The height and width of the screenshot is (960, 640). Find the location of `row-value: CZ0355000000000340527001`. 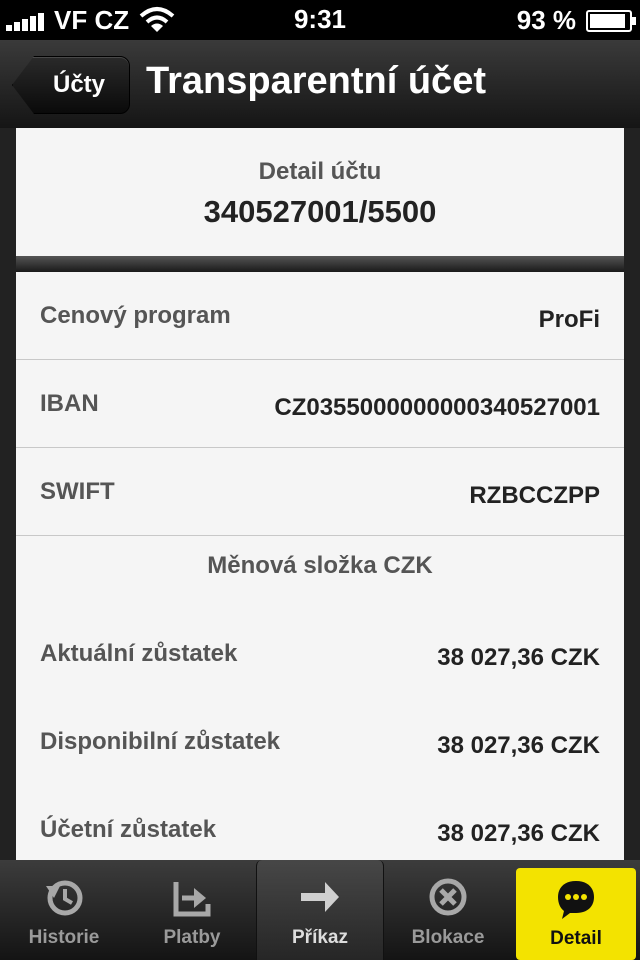

row-value: CZ0355000000000340527001 is located at coordinates (437, 407).